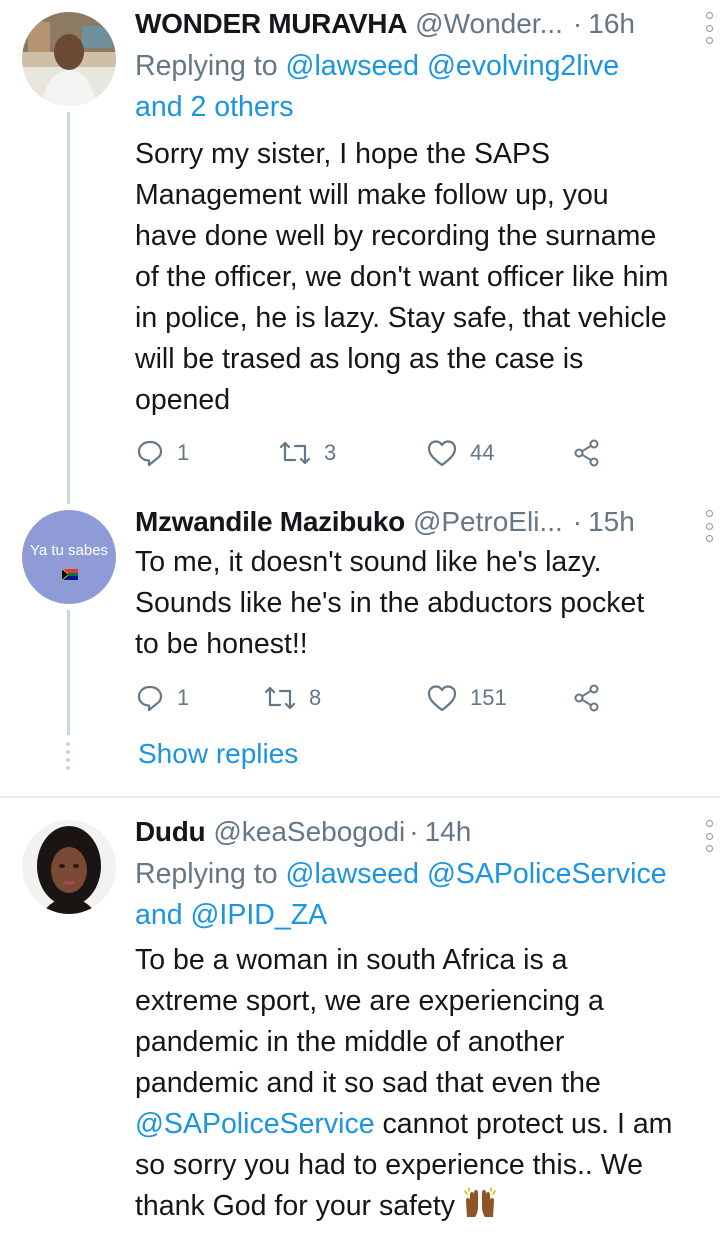 This screenshot has width=720, height=1239. Describe the element at coordinates (214, 107) in the screenshot. I see `others-link: and 2 others` at that location.